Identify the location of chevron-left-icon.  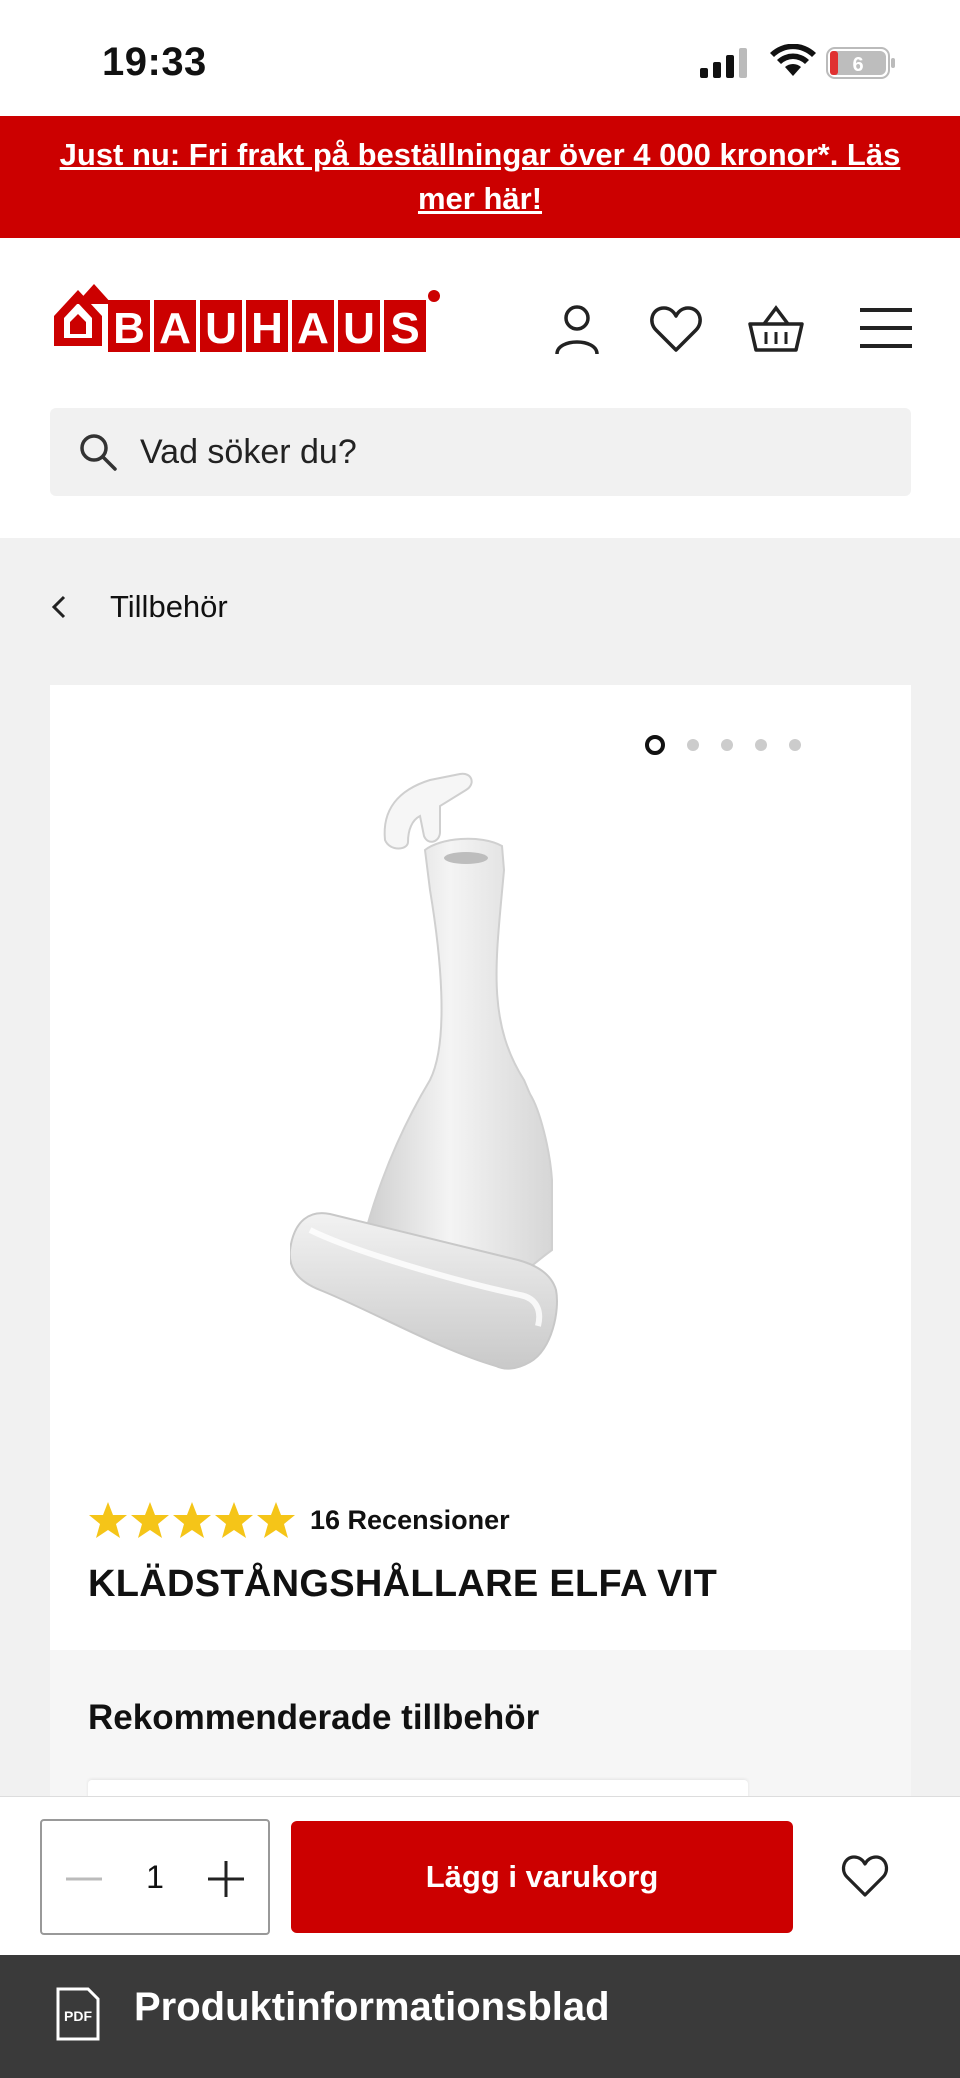
(58, 607).